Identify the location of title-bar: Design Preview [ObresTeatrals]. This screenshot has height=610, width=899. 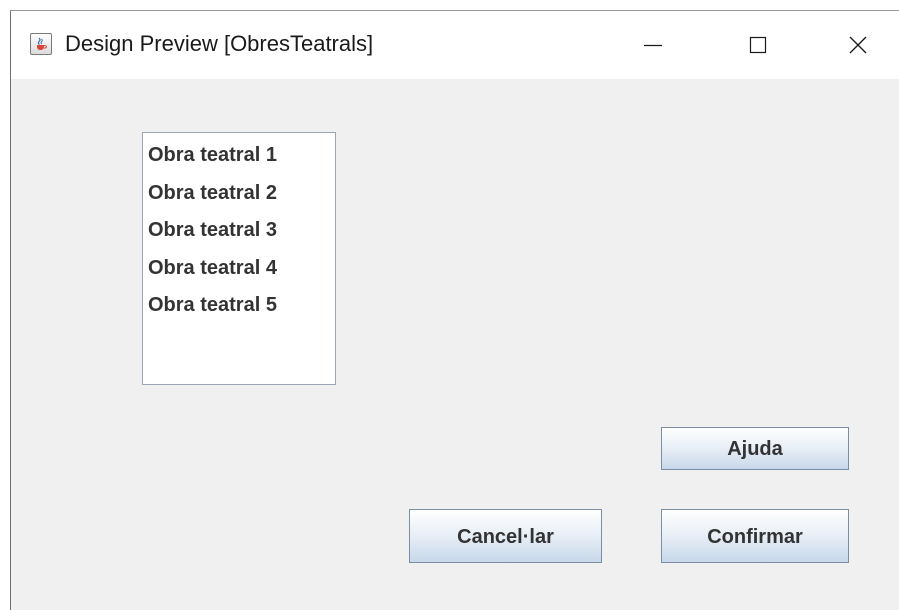
(455, 45).